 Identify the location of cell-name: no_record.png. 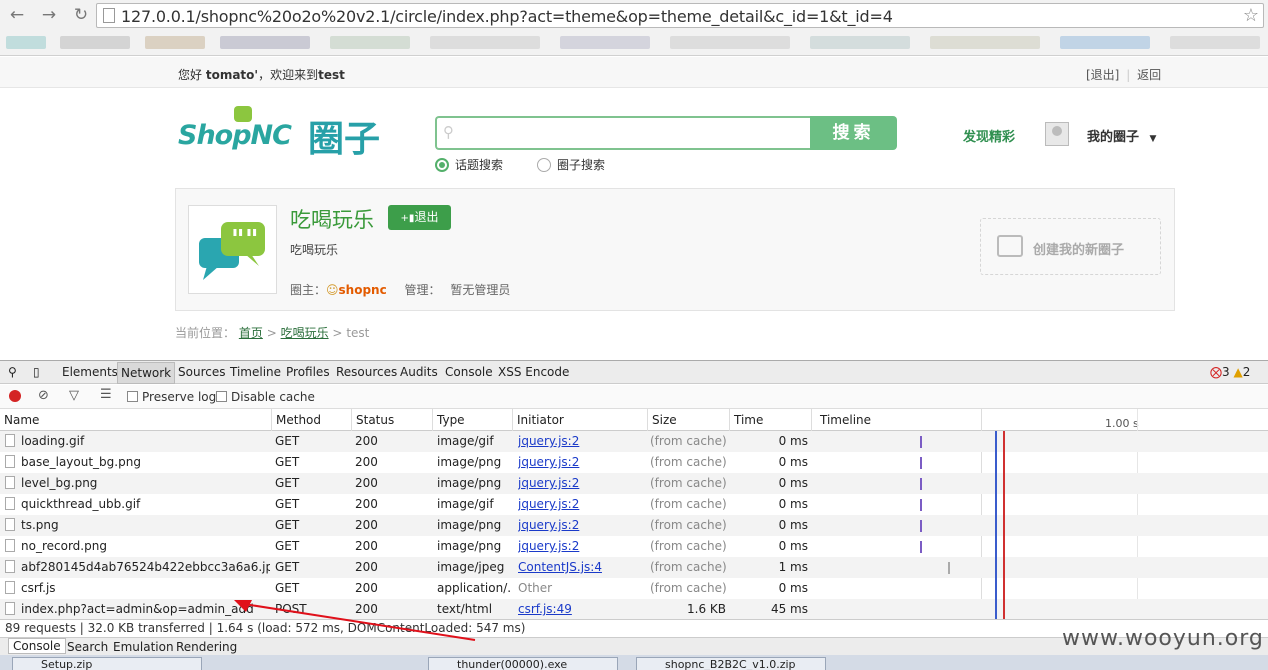
(137, 546).